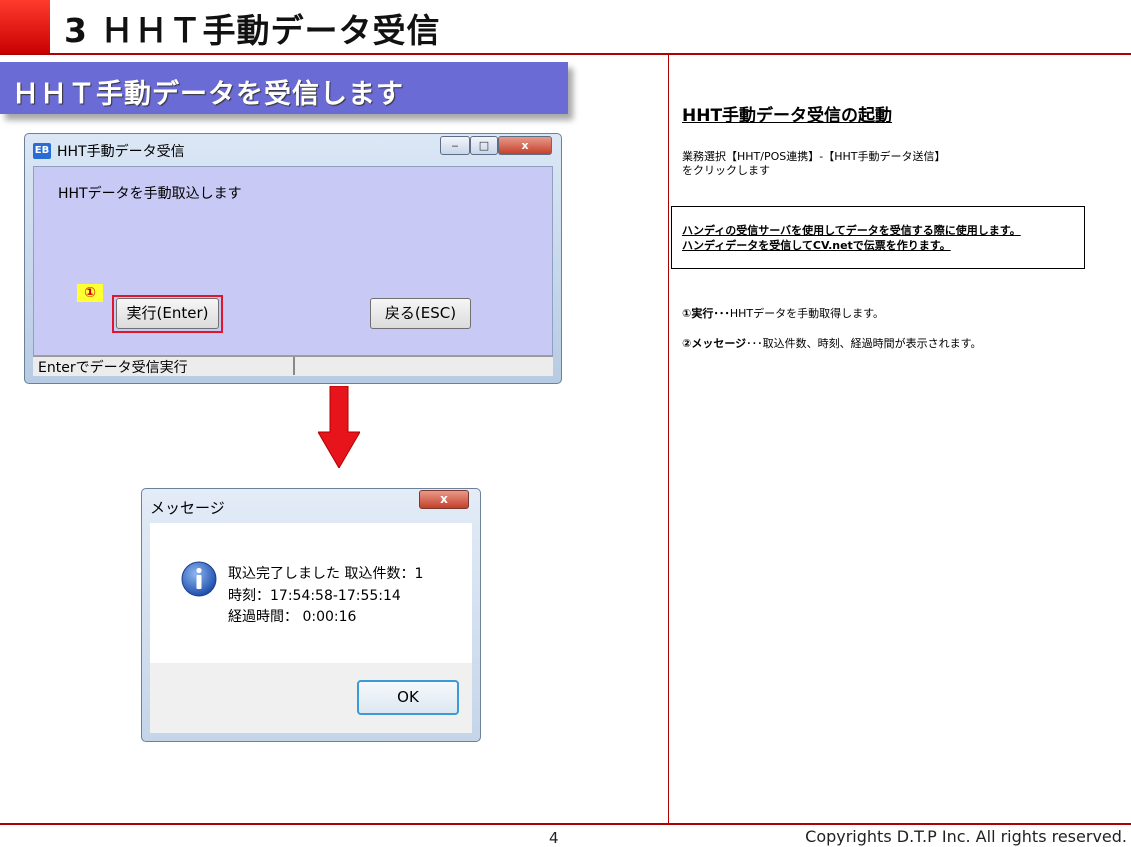 The image size is (1131, 847). I want to click on description-execute: ①実行･･･HHTデータを手動取得します。, so click(783, 313).